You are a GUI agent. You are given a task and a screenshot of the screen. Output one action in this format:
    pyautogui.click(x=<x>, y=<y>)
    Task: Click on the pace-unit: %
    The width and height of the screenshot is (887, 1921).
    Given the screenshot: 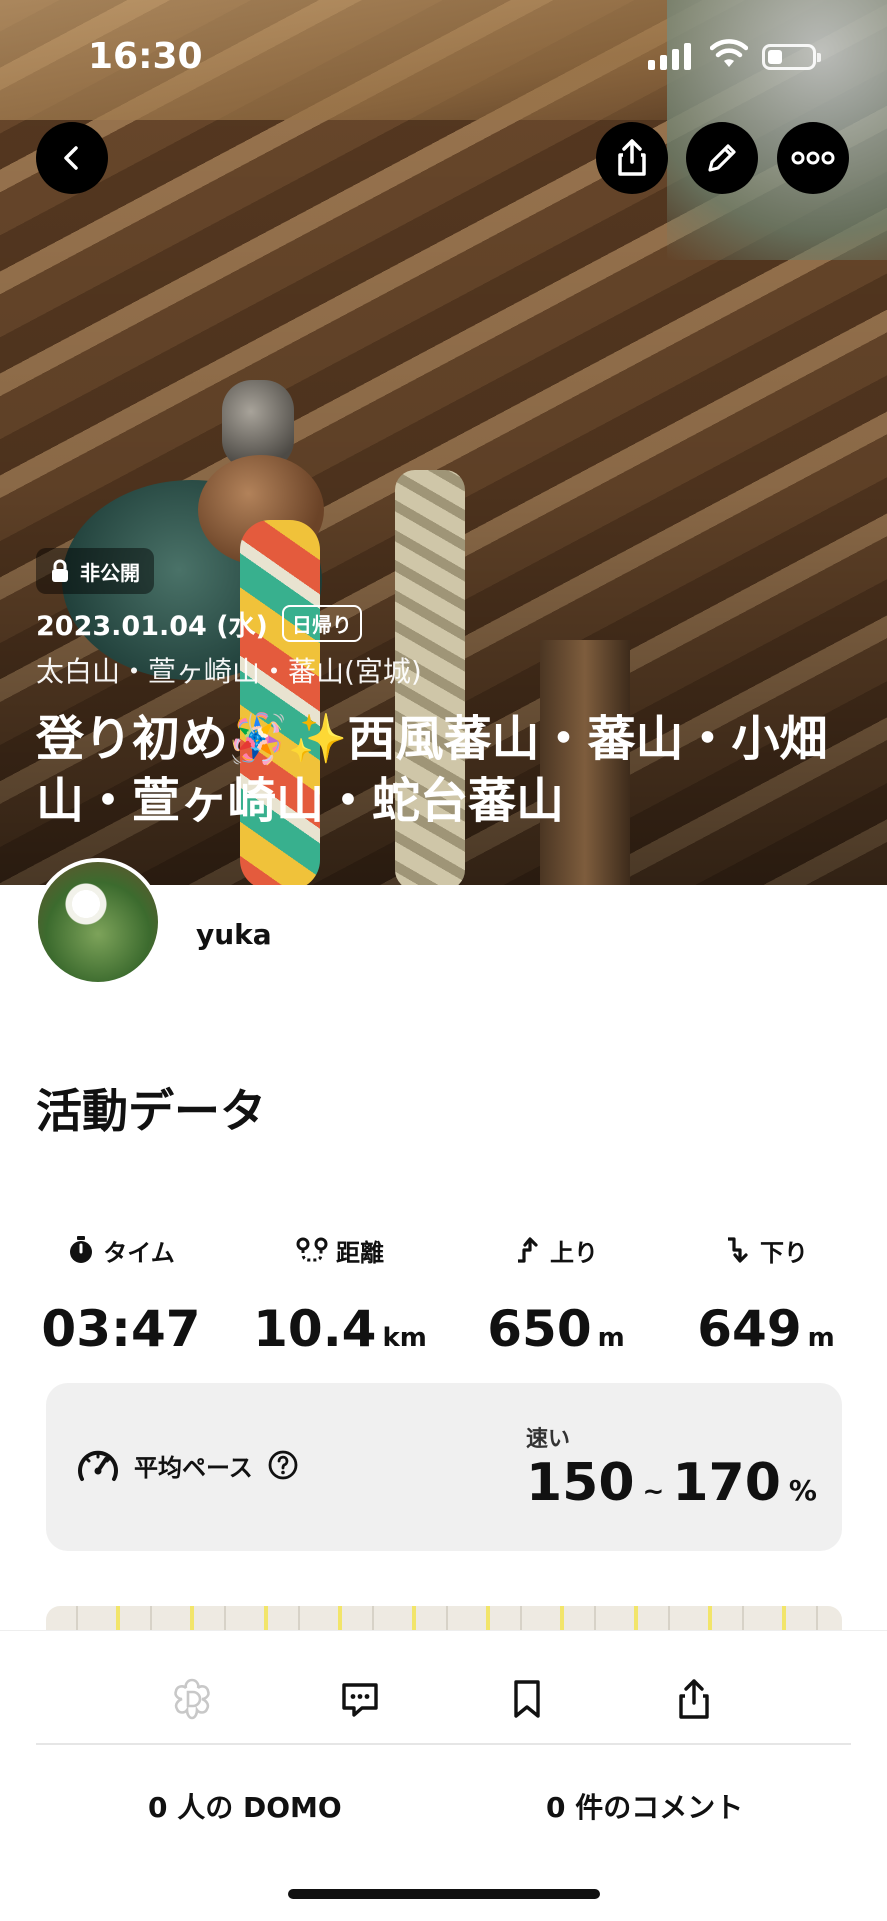 What is the action you would take?
    pyautogui.click(x=802, y=1490)
    